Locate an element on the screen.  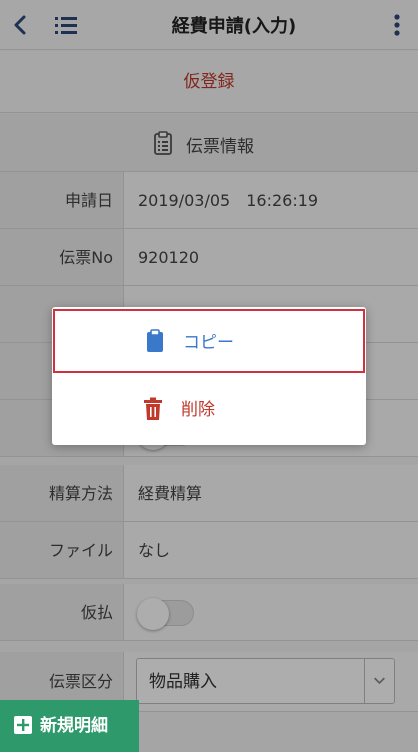
new-detail-label: 新規明細 is located at coordinates (74, 726).